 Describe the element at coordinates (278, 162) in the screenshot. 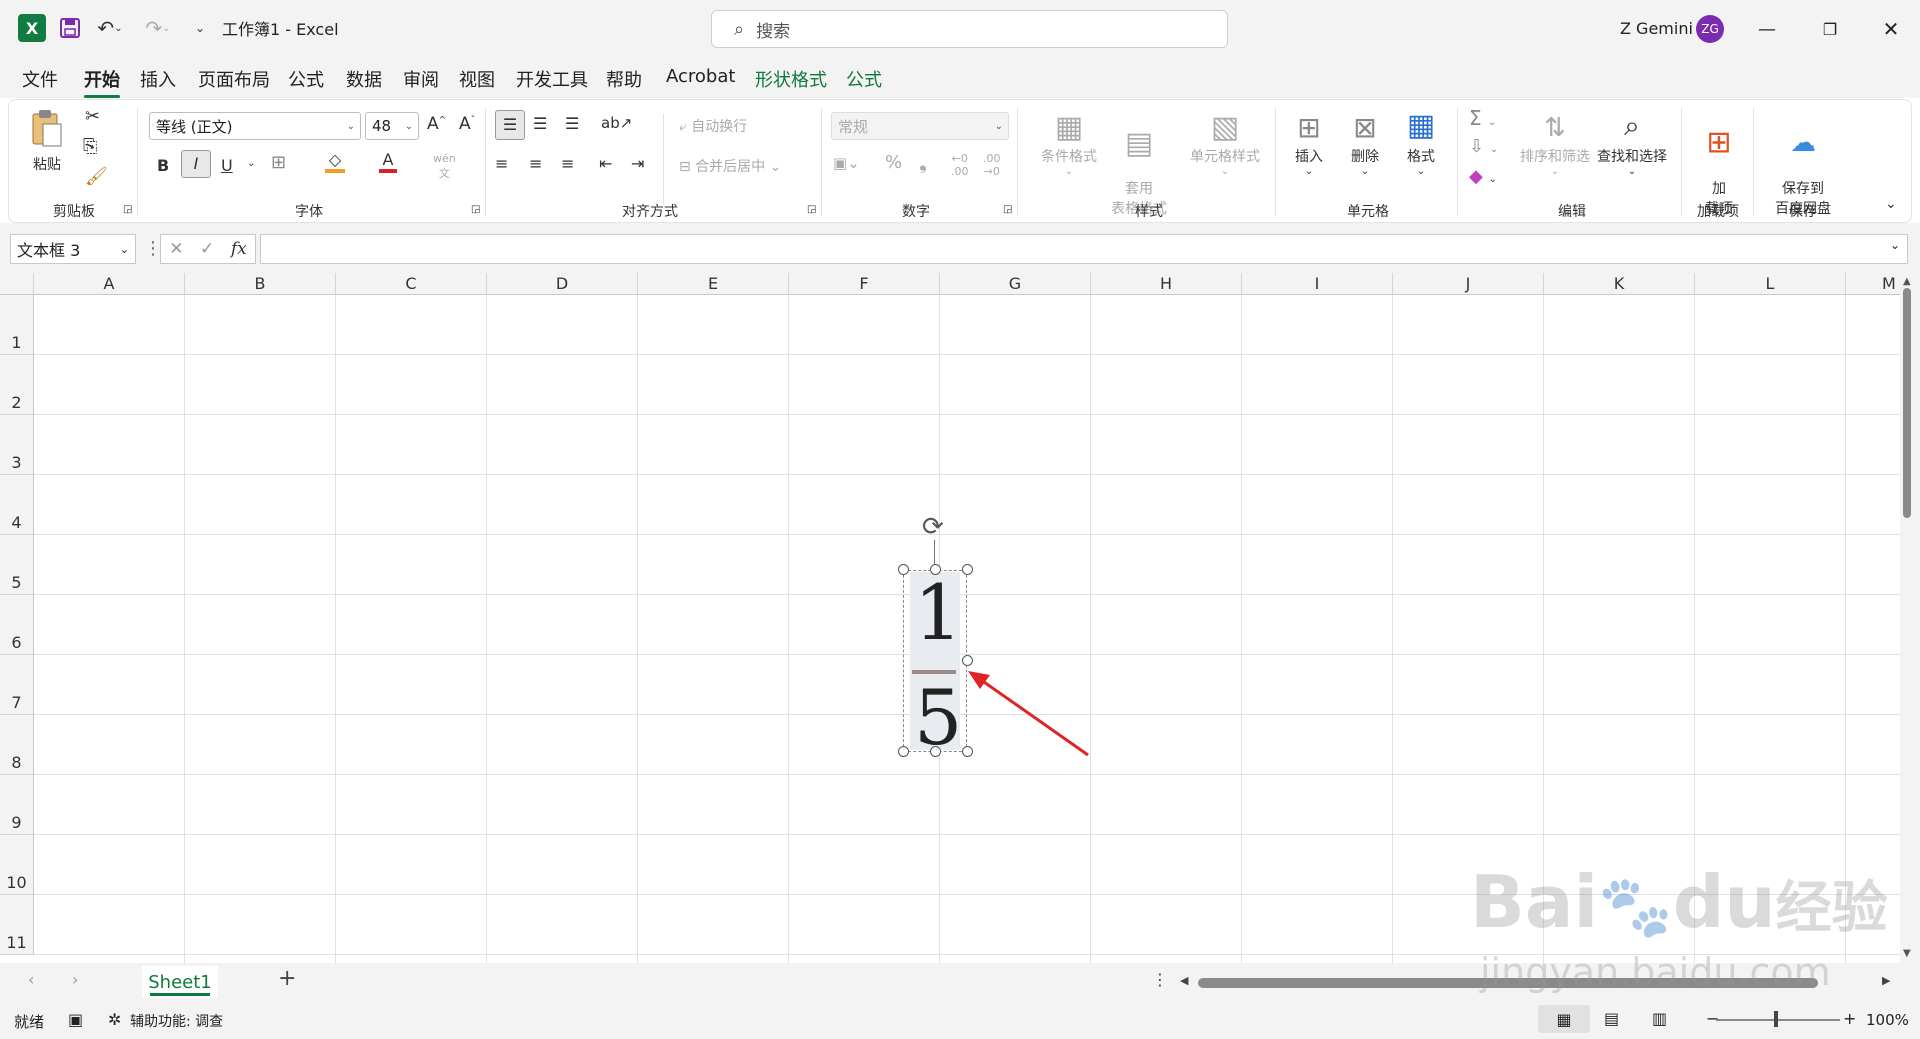

I see `borders-icon: ⊞` at that location.